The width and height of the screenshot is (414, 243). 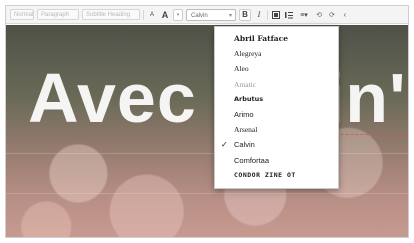 What do you see at coordinates (332, 15) in the screenshot?
I see `redo-icon: ⟳` at bounding box center [332, 15].